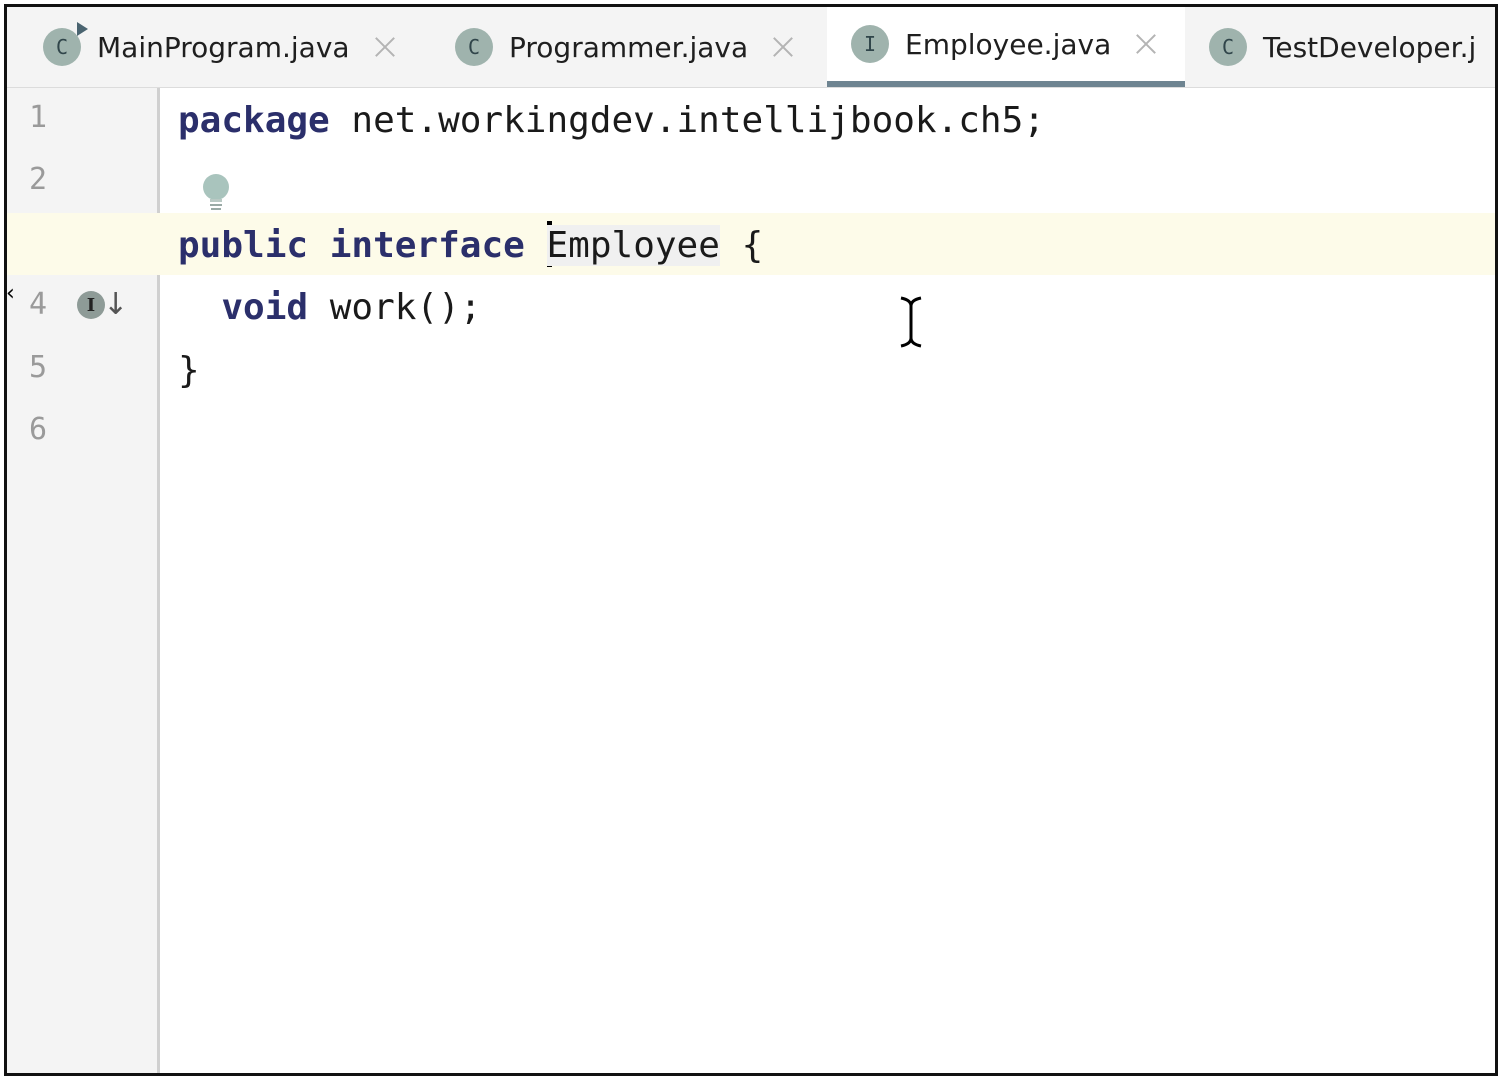 The height and width of the screenshot is (1076, 1500). Describe the element at coordinates (741, 245) in the screenshot. I see `code-text: {` at that location.